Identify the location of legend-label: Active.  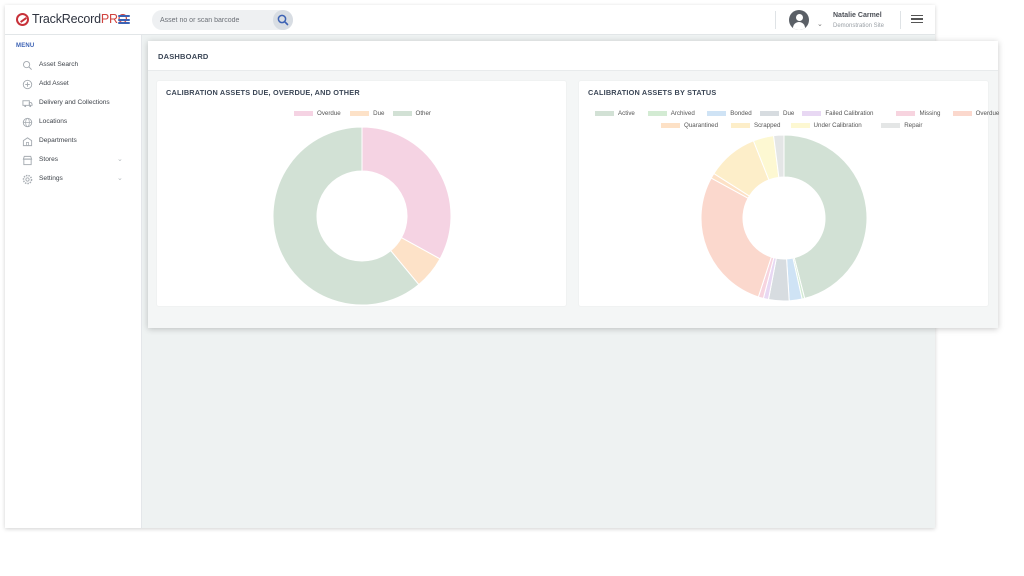
(626, 113).